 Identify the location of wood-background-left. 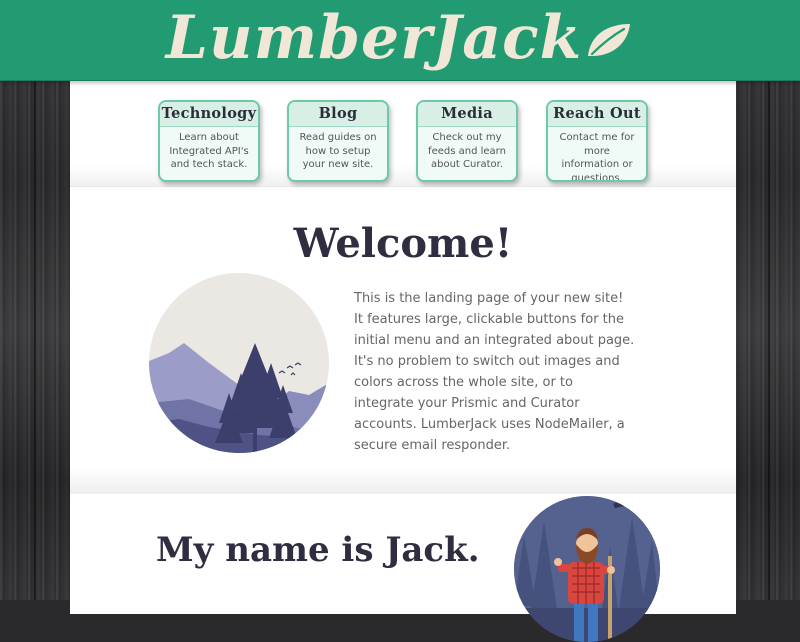
(35, 300).